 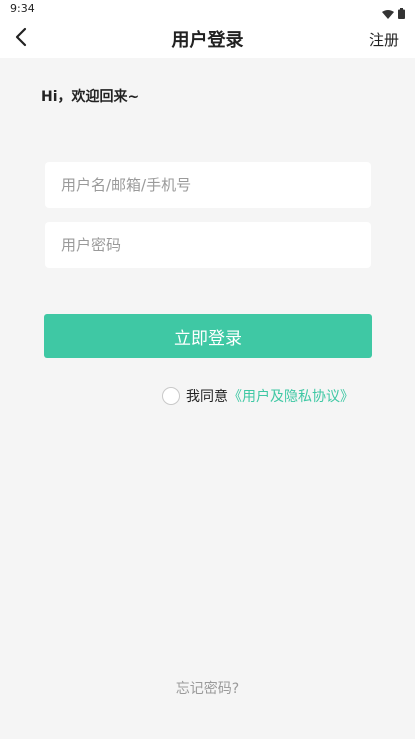 I want to click on login-button: 立即登录, so click(x=208, y=336).